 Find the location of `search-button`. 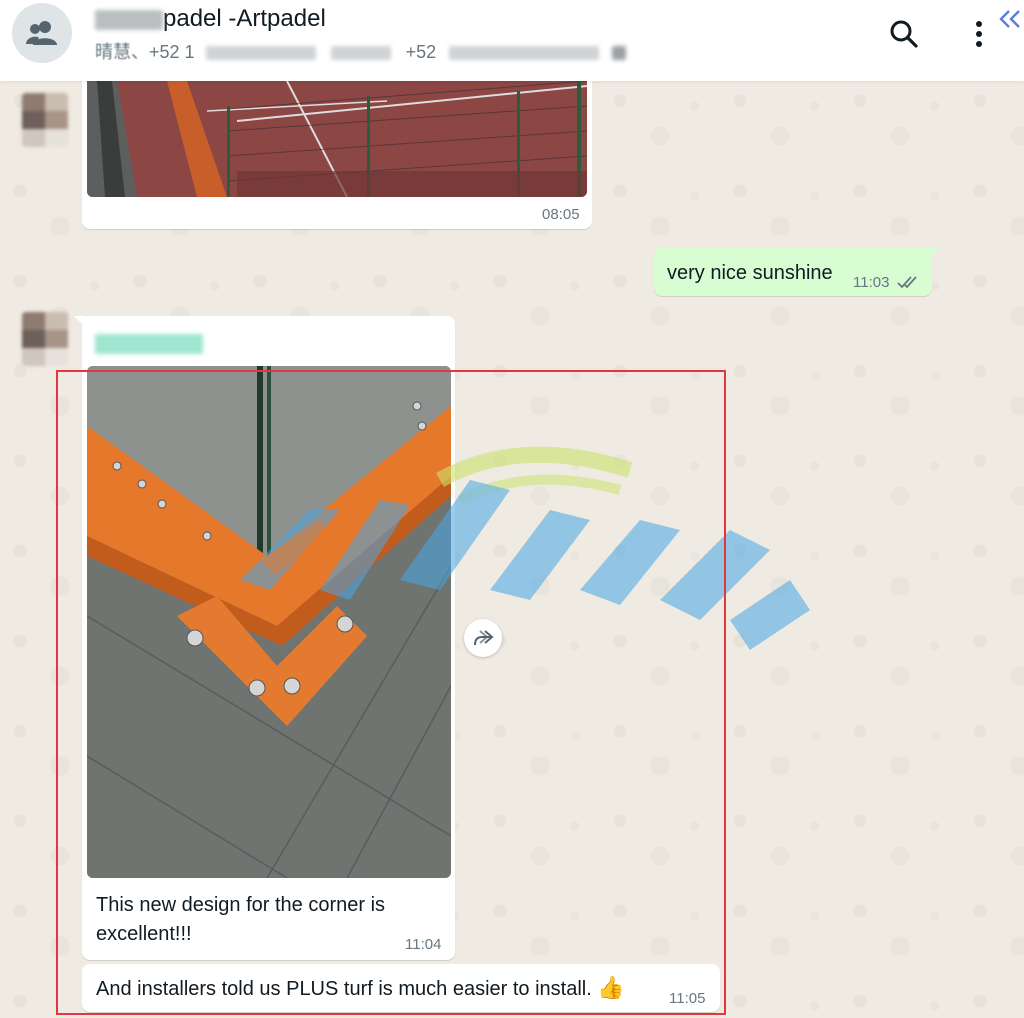

search-button is located at coordinates (904, 34).